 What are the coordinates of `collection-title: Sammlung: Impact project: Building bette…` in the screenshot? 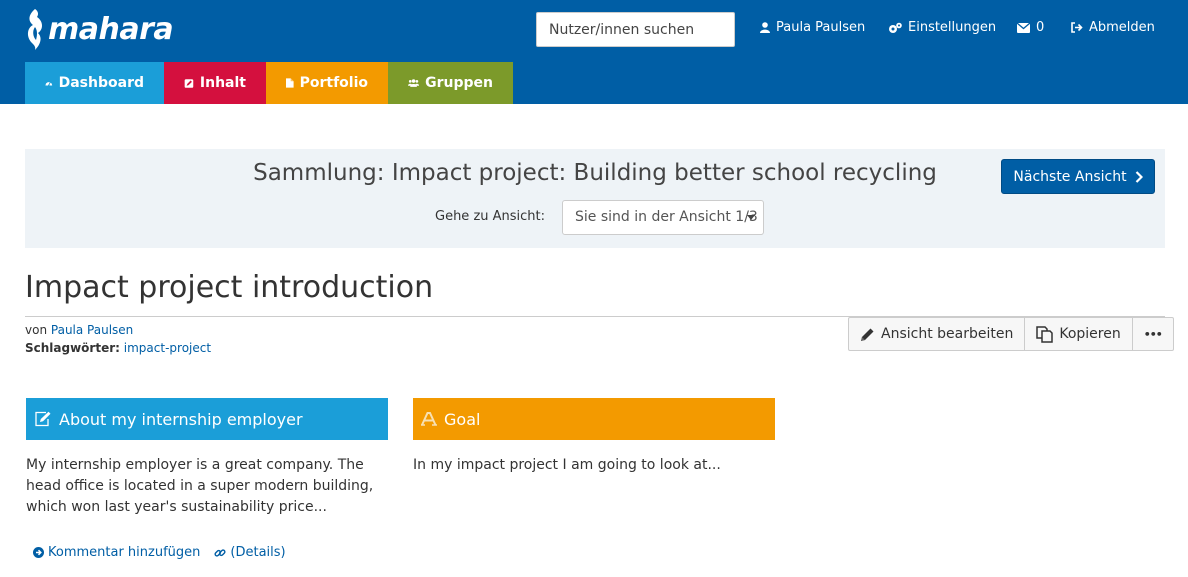 It's located at (595, 173).